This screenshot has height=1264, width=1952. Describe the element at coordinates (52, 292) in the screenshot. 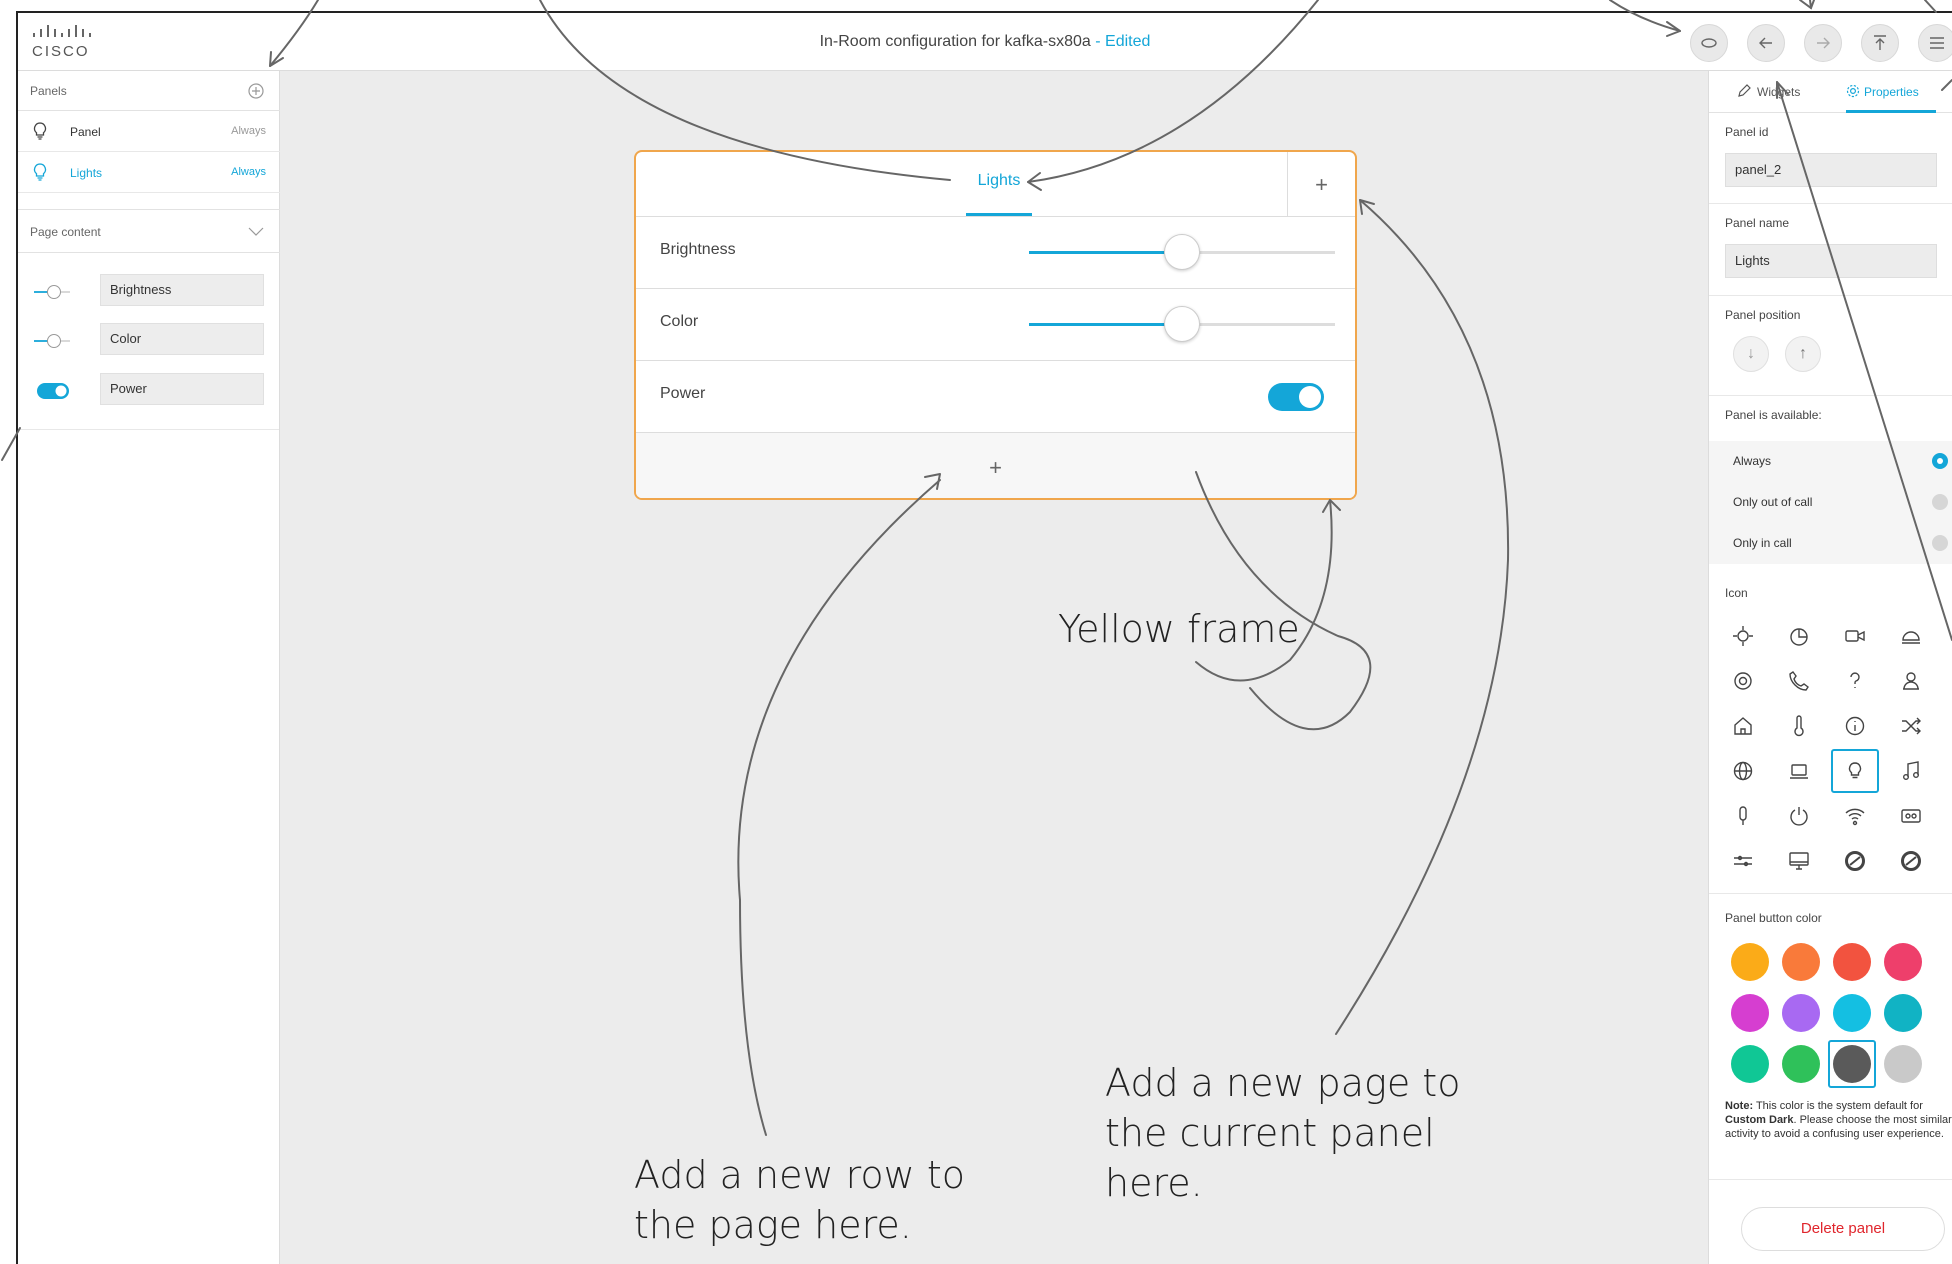

I see `slider-widget-icon` at that location.